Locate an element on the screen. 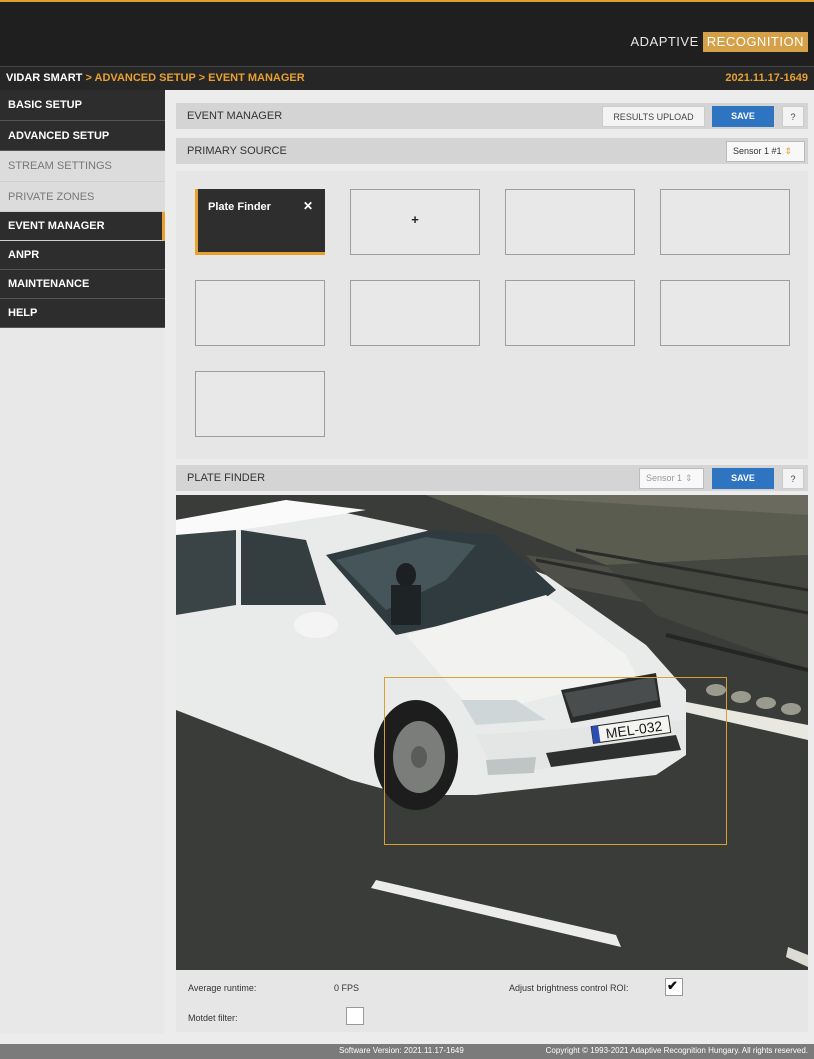  sidebar-item-stream-settings: STREAM SETTINGS is located at coordinates (82, 166).